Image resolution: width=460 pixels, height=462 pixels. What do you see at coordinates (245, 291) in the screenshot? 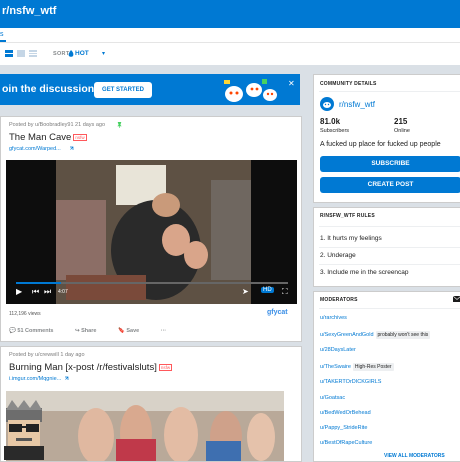
I see `share-video-icon: ➤` at bounding box center [245, 291].